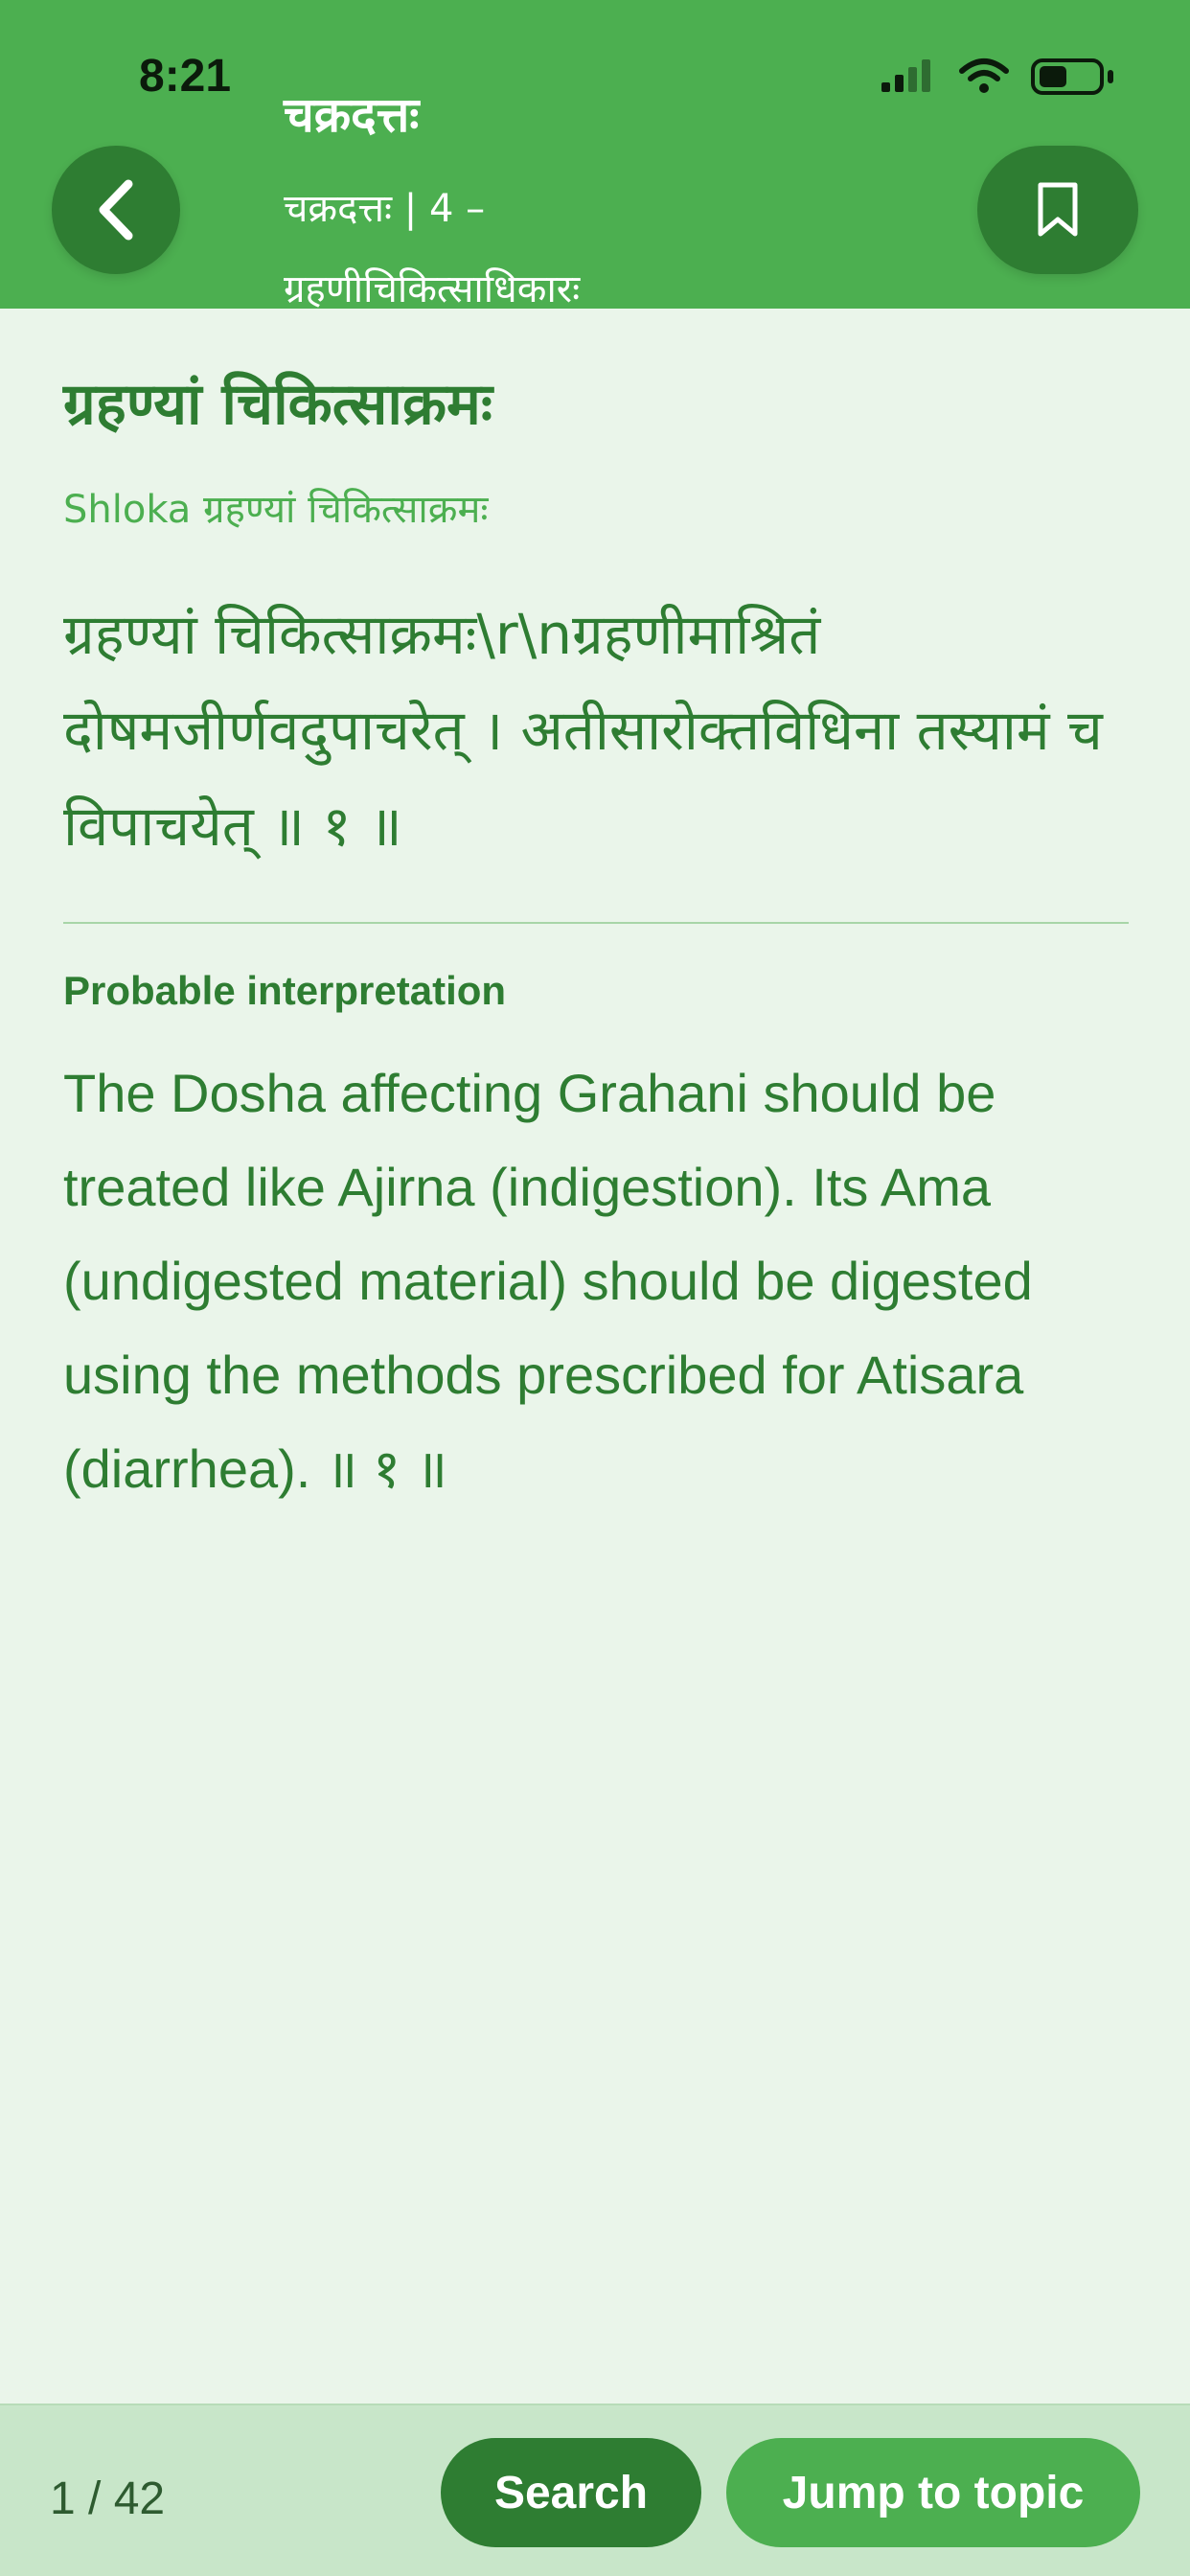 Image resolution: width=1190 pixels, height=2576 pixels. What do you see at coordinates (596, 923) in the screenshot?
I see `divider` at bounding box center [596, 923].